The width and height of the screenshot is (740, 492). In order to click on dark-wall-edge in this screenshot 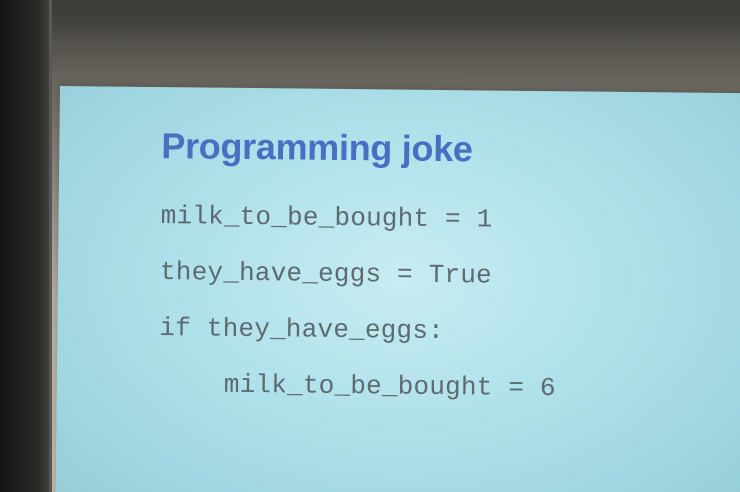, I will do `click(26, 246)`.